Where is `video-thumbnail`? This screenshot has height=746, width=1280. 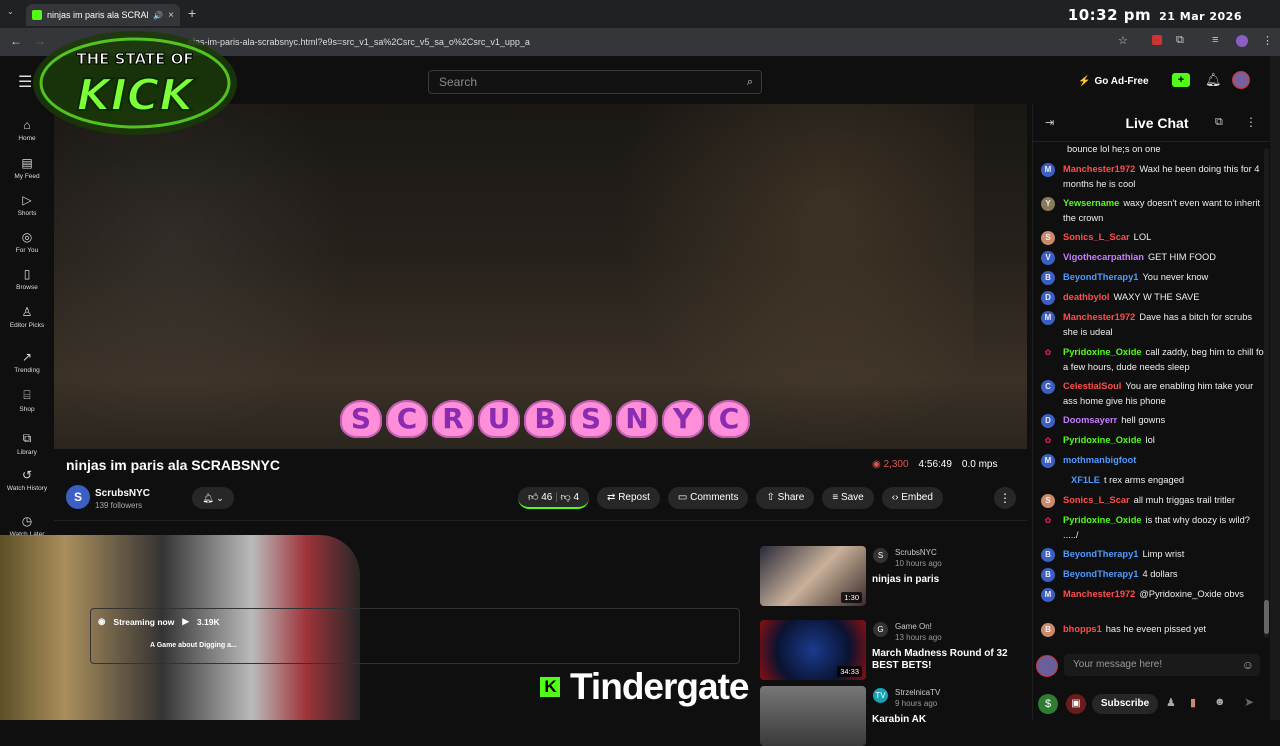 video-thumbnail is located at coordinates (813, 716).